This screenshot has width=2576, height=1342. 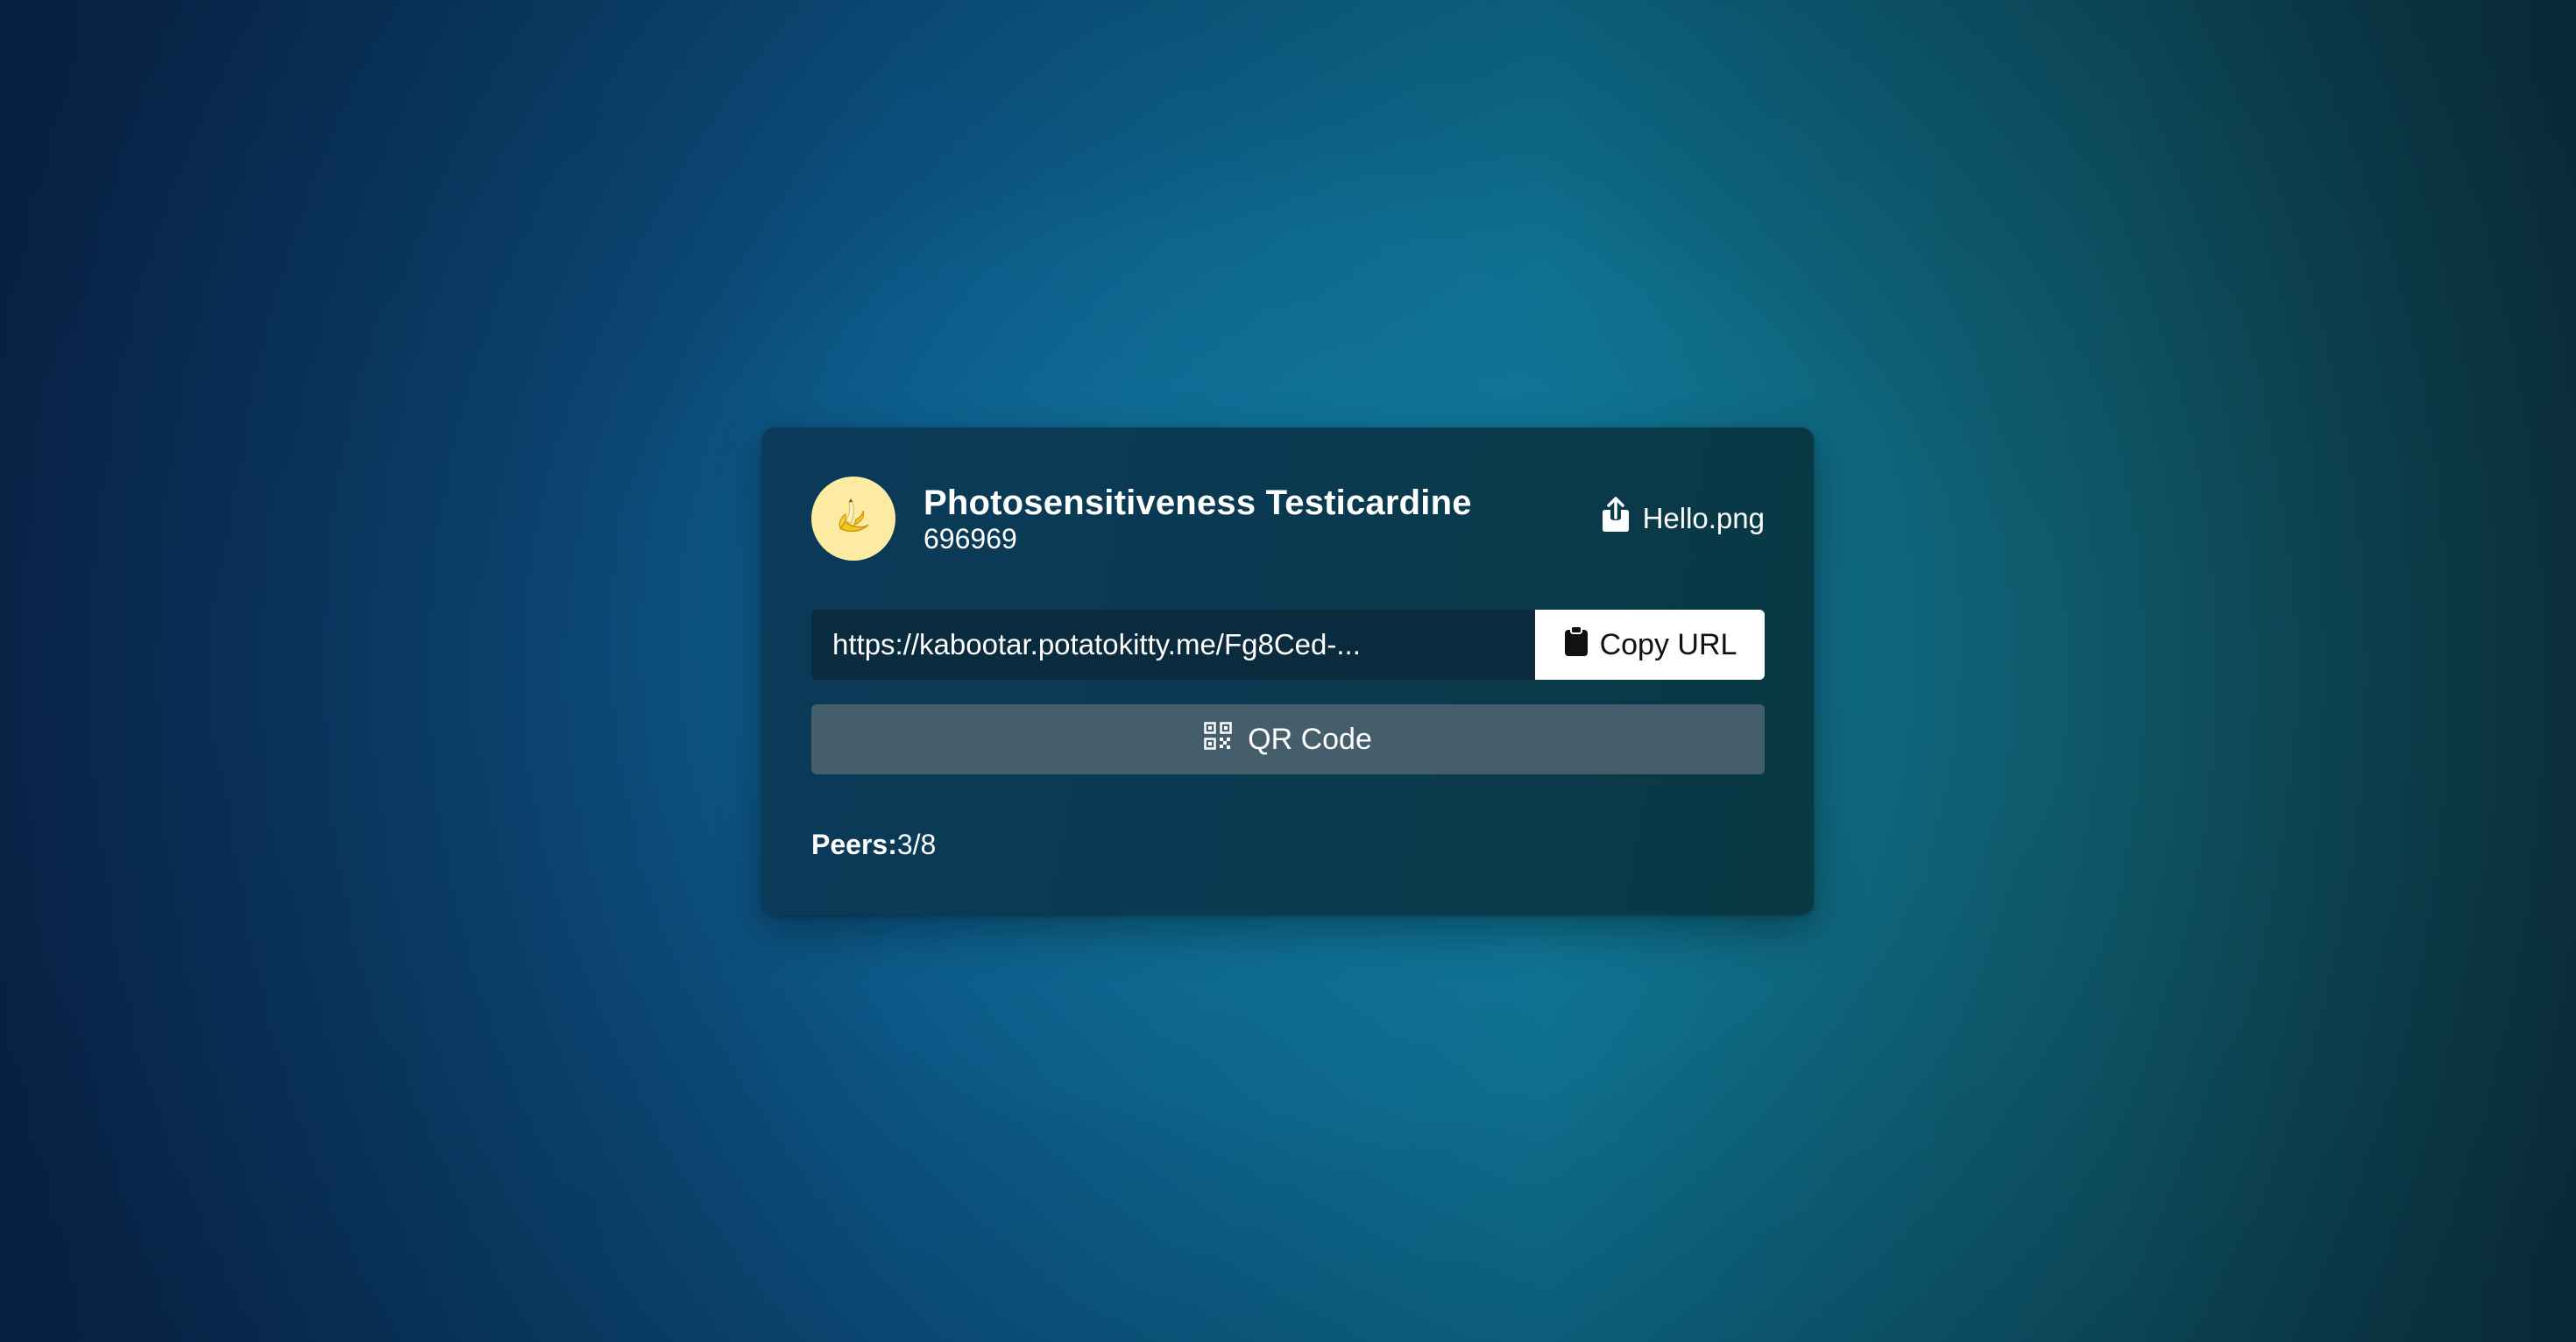 I want to click on banana-icon, so click(x=853, y=519).